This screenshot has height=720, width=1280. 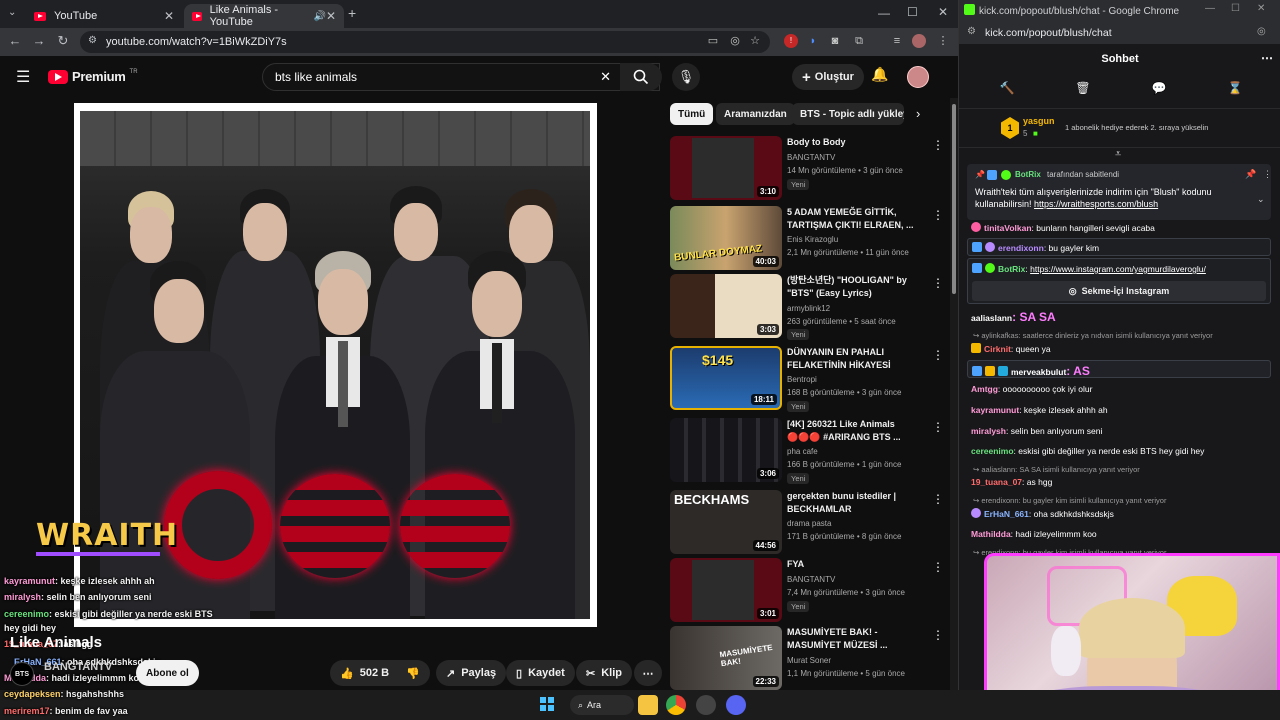 I want to click on chrome-icon, so click(x=676, y=705).